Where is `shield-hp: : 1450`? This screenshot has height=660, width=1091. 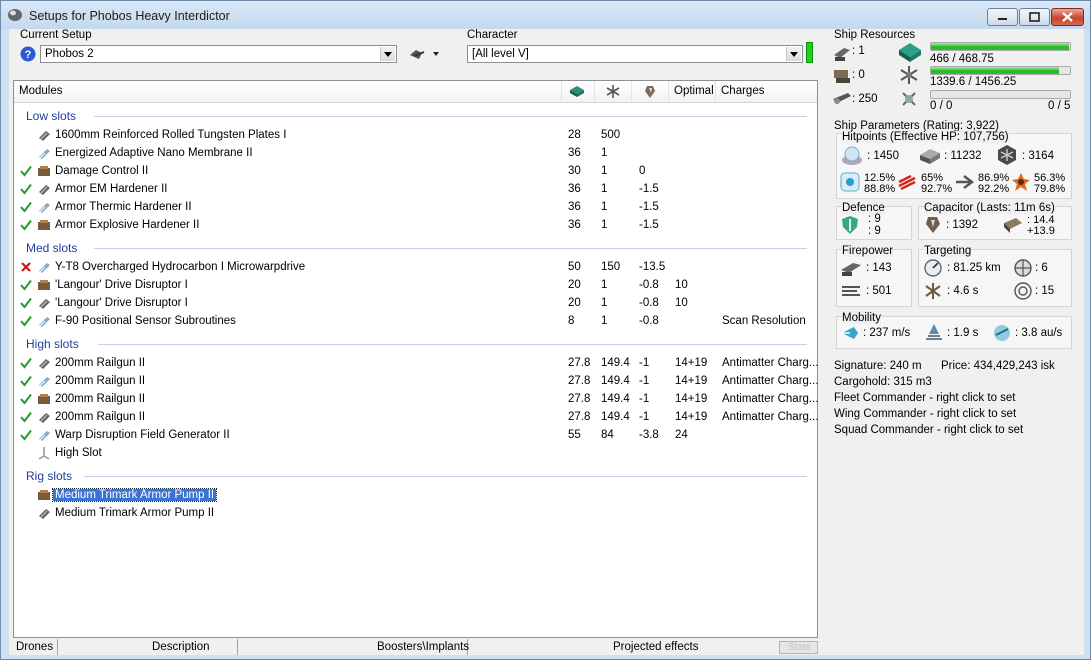
shield-hp: : 1450 is located at coordinates (883, 156).